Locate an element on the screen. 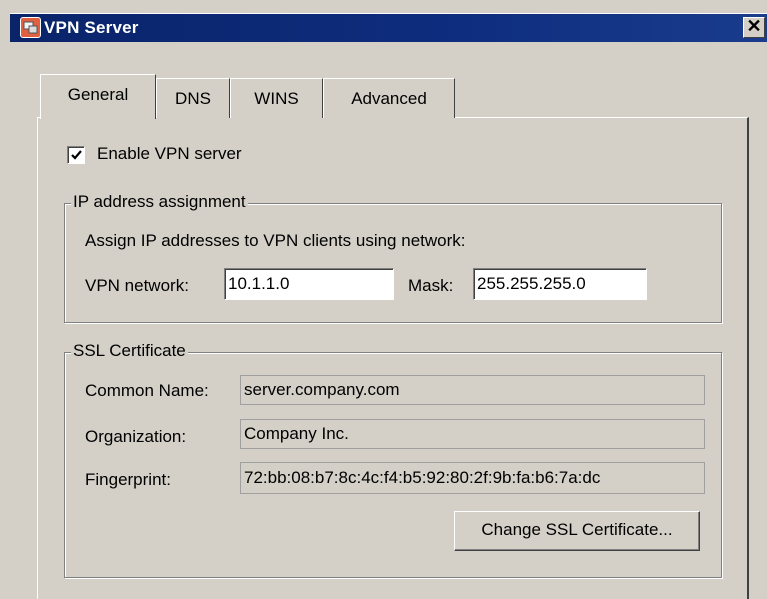 Image resolution: width=767 pixels, height=599 pixels. tab-advanced-label: Advanced is located at coordinates (389, 98).